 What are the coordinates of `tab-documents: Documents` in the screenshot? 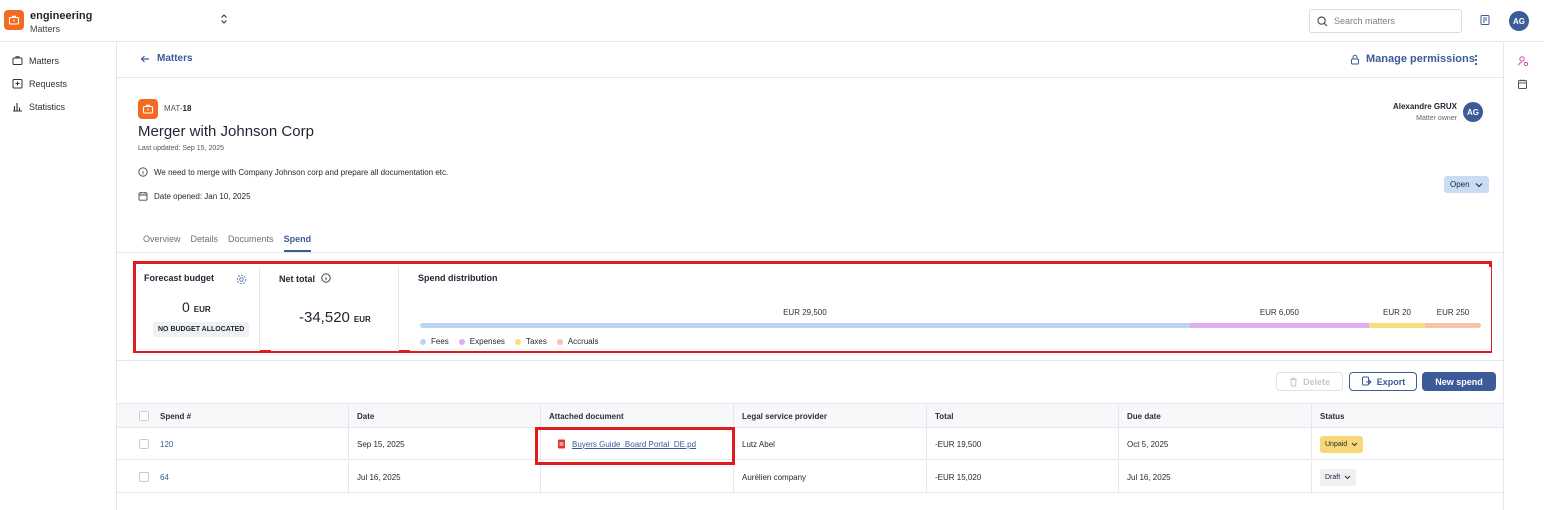 It's located at (251, 243).